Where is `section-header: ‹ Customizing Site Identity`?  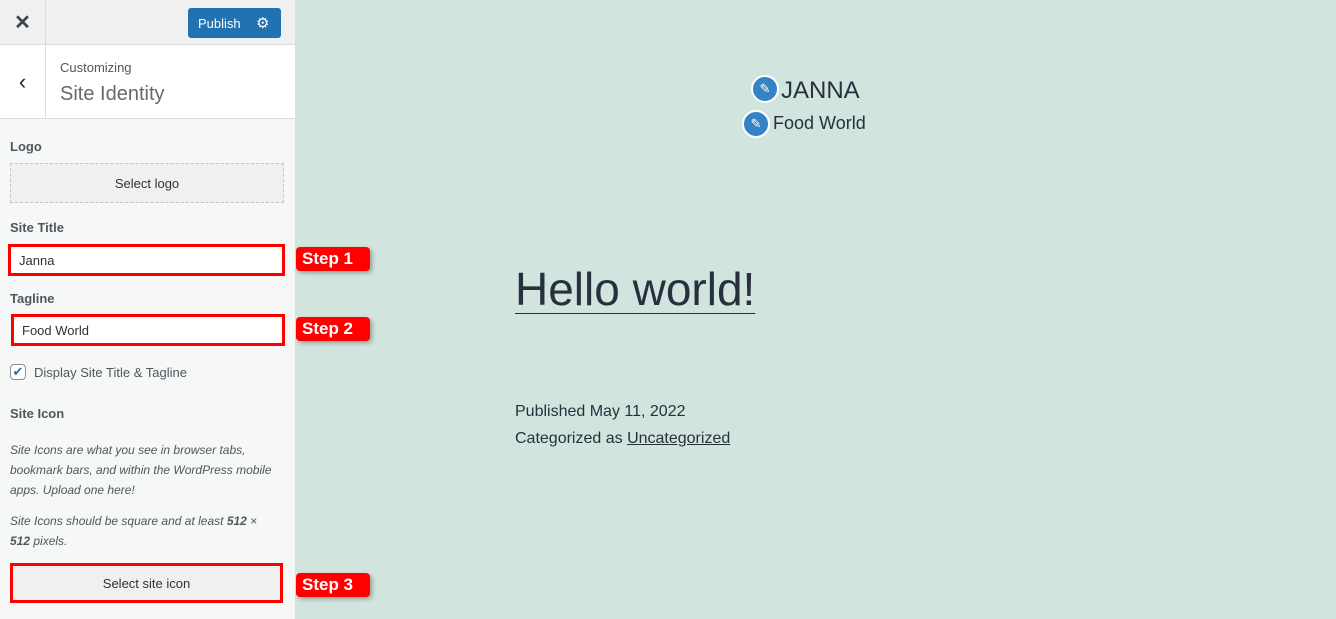 section-header: ‹ Customizing Site Identity is located at coordinates (147, 82).